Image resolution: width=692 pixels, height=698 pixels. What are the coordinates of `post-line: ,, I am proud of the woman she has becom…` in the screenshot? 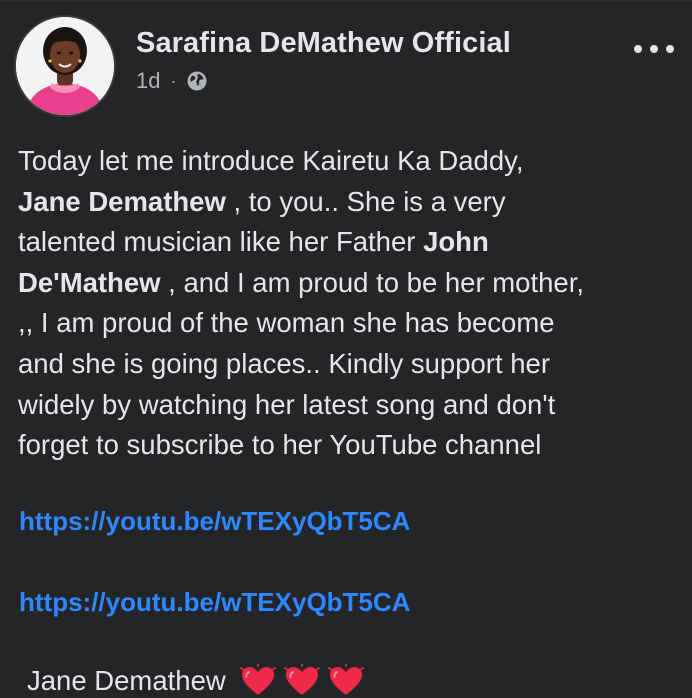 It's located at (286, 323).